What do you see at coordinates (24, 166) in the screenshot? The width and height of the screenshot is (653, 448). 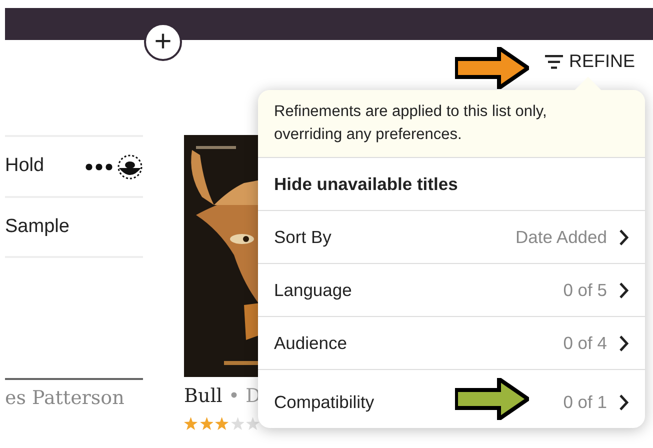 I see `action-link: Hold` at bounding box center [24, 166].